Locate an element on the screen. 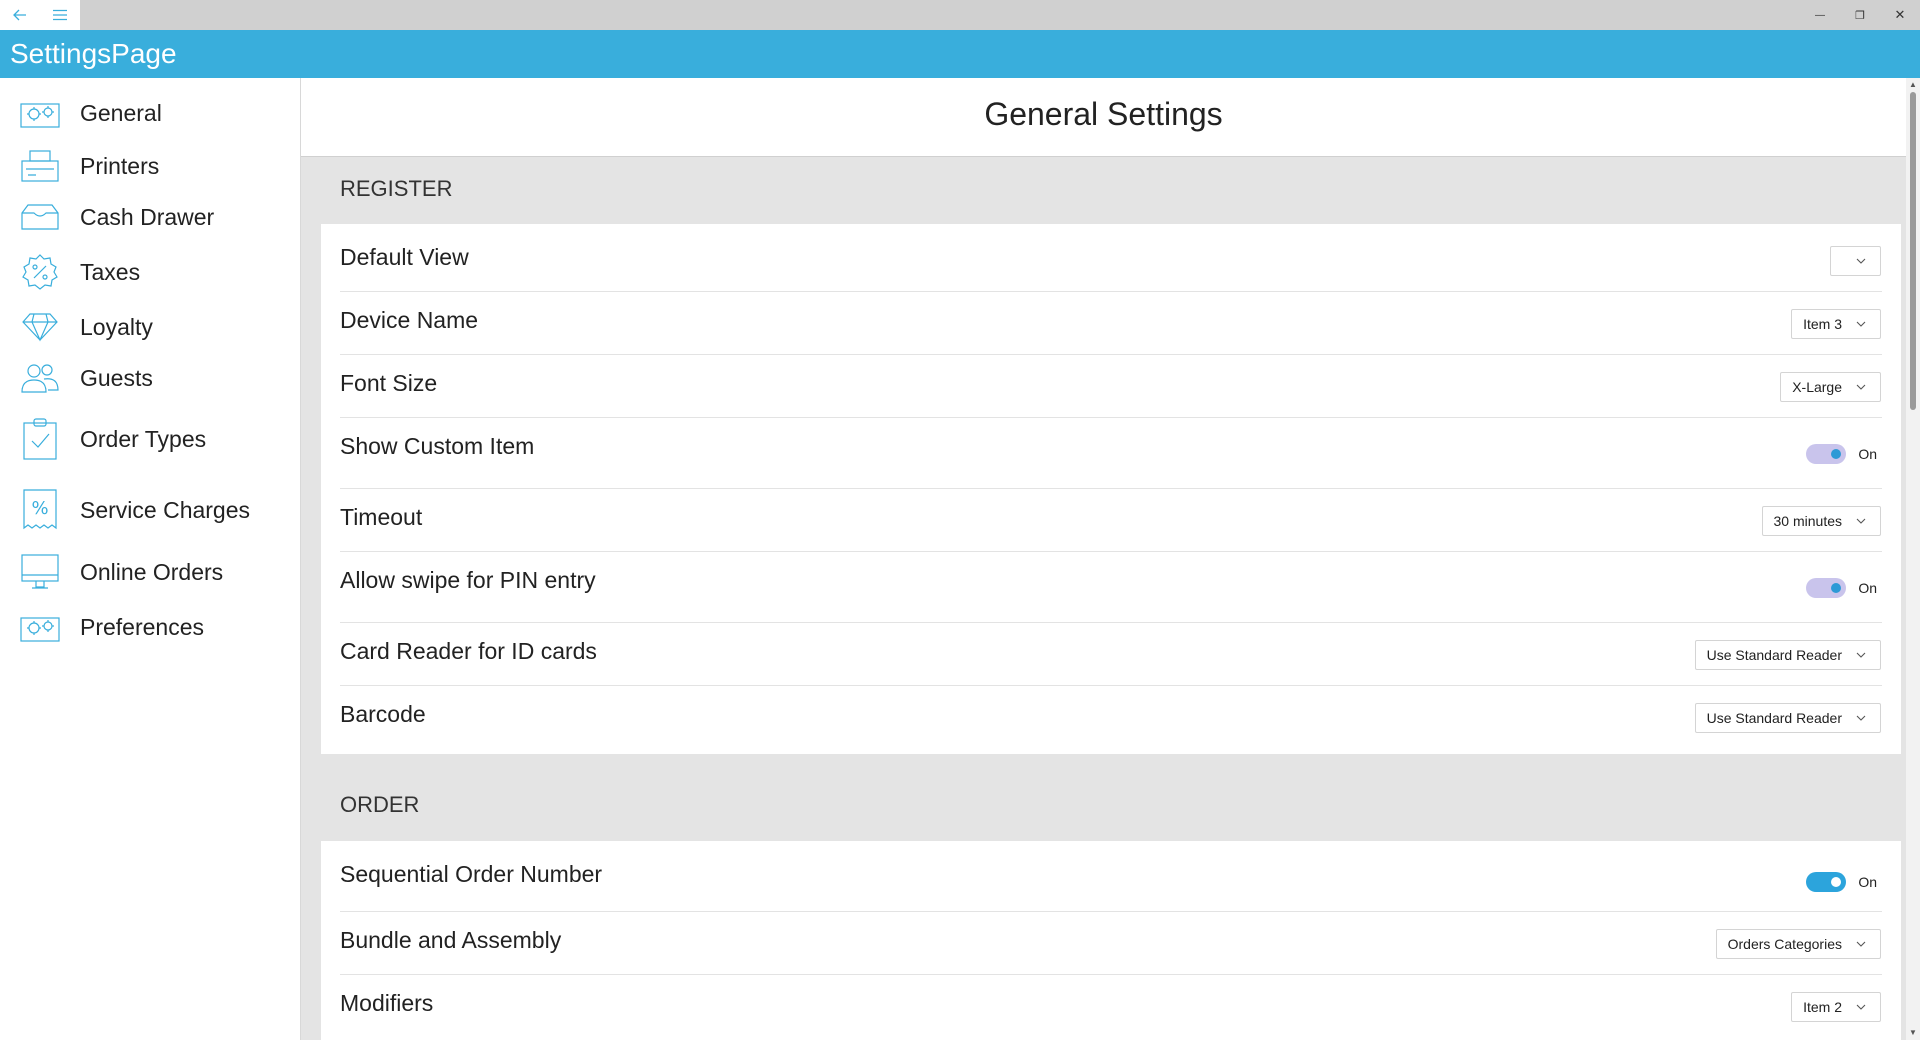 This screenshot has width=1920, height=1040. printer-icon is located at coordinates (40, 166).